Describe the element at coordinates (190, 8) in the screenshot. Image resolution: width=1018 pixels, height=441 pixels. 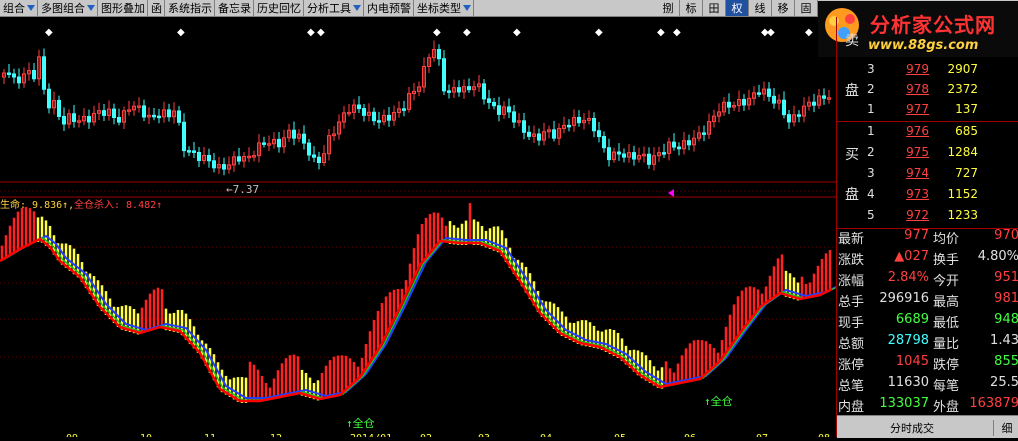
I see `toolbar-item-4: 系统指示` at that location.